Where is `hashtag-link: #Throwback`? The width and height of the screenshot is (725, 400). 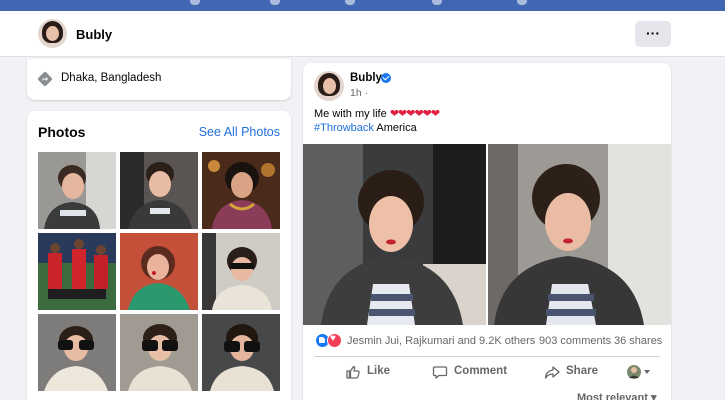
hashtag-link: #Throwback is located at coordinates (344, 128).